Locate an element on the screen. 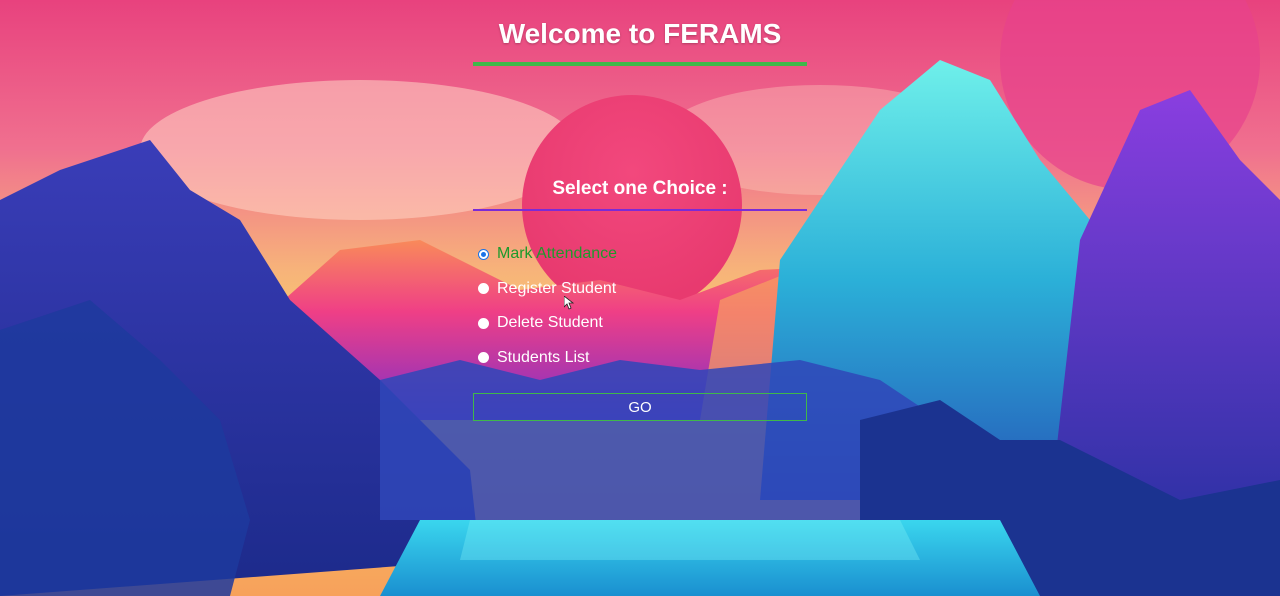  radio-register-student is located at coordinates (483, 289).